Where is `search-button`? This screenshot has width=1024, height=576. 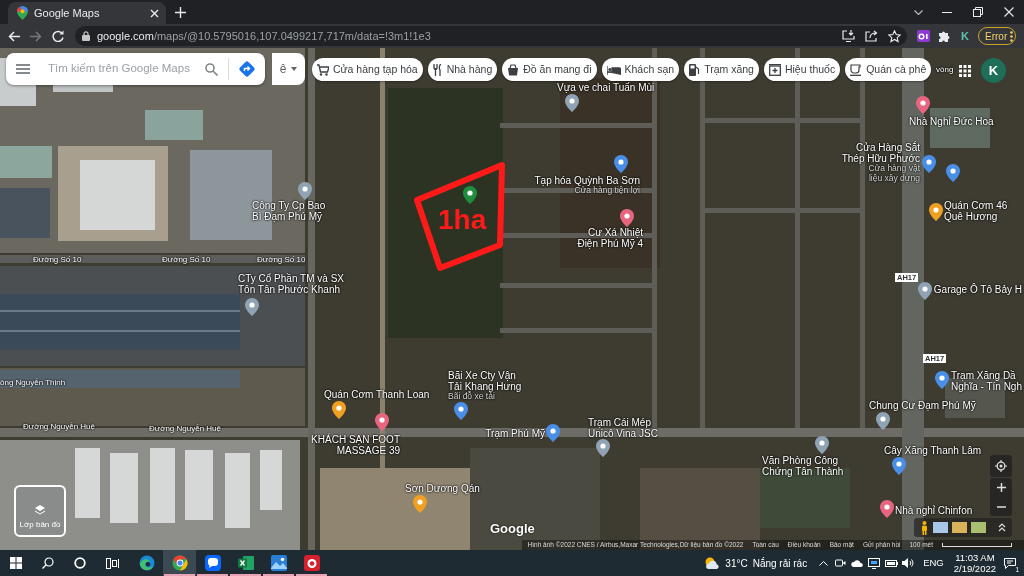 search-button is located at coordinates (211, 69).